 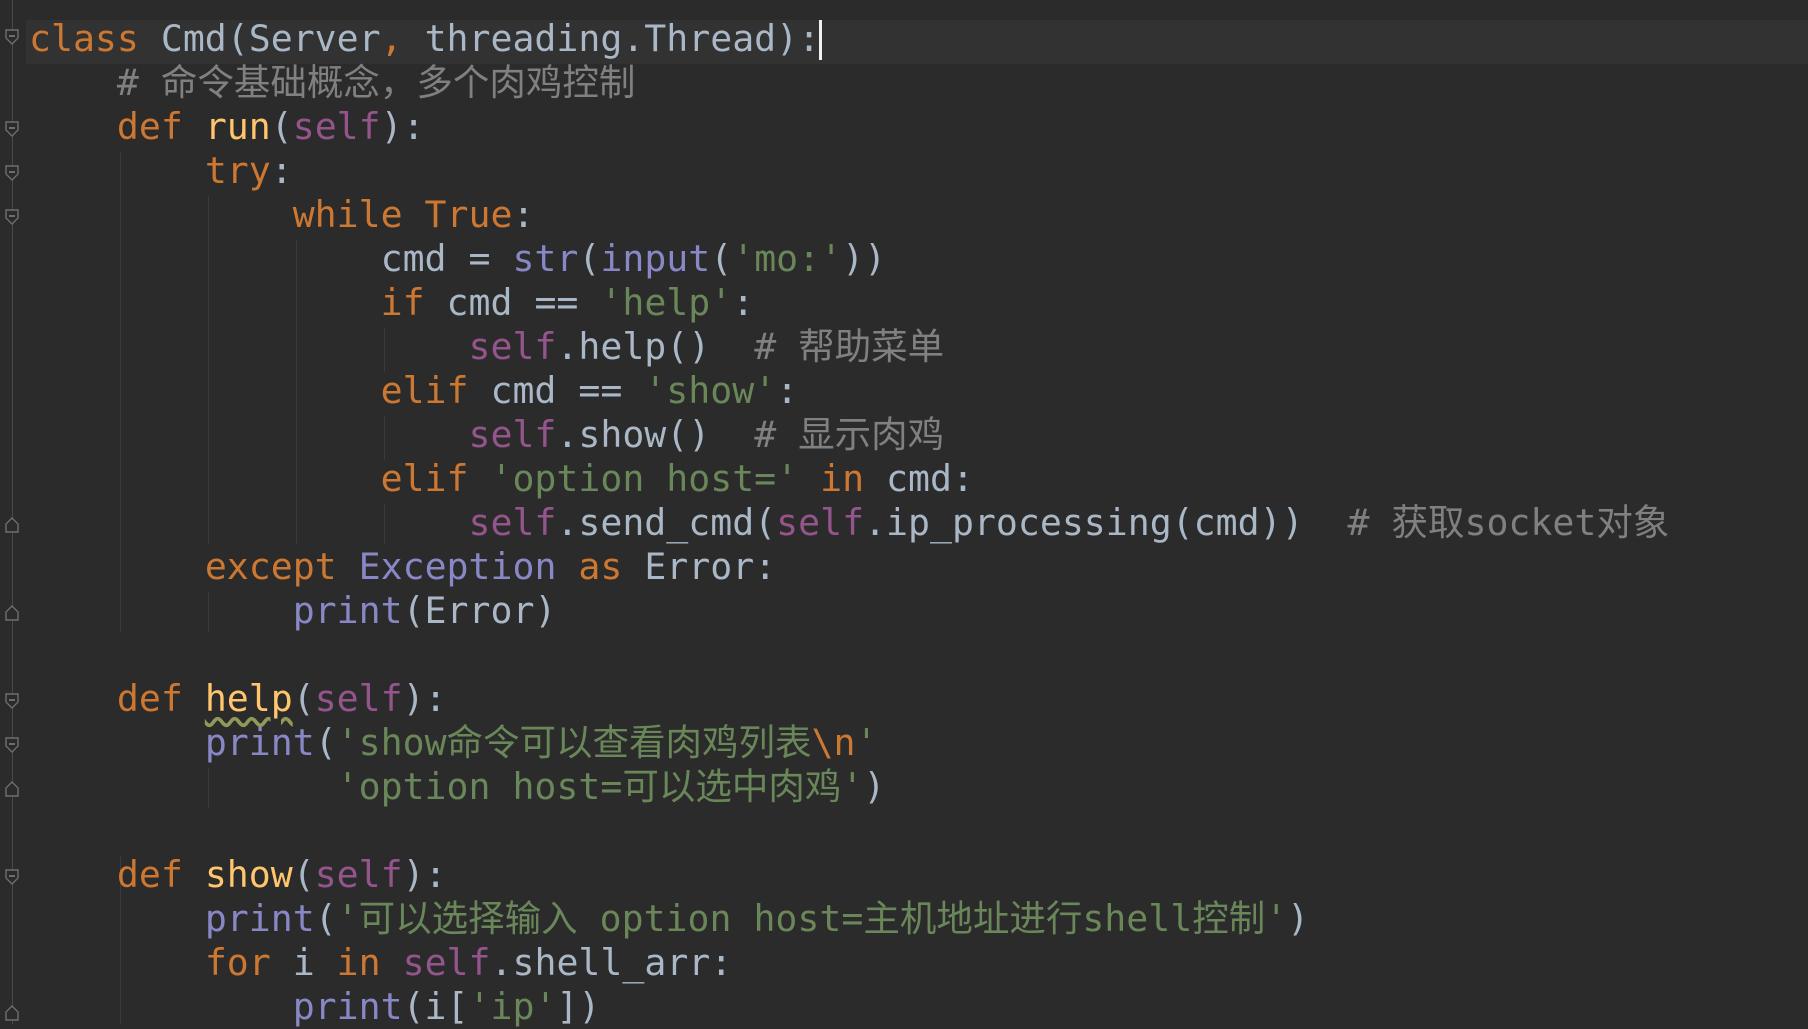 What do you see at coordinates (644, 478) in the screenshot?
I see `code-token: 'option host='` at bounding box center [644, 478].